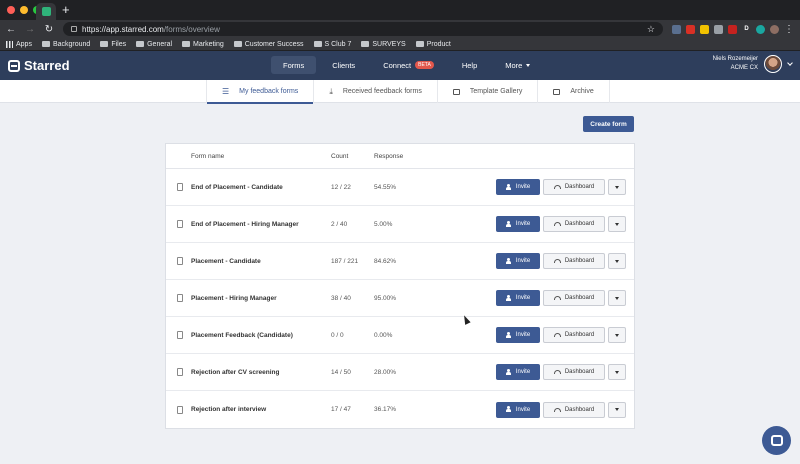  Describe the element at coordinates (608, 124) in the screenshot. I see `create-form-button: Create form` at that location.